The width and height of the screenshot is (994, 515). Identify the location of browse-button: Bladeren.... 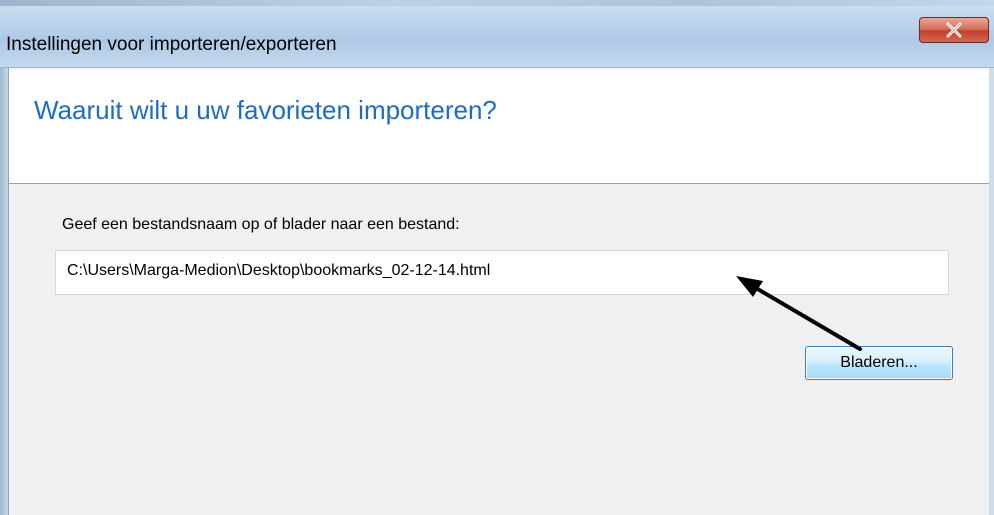
(879, 363).